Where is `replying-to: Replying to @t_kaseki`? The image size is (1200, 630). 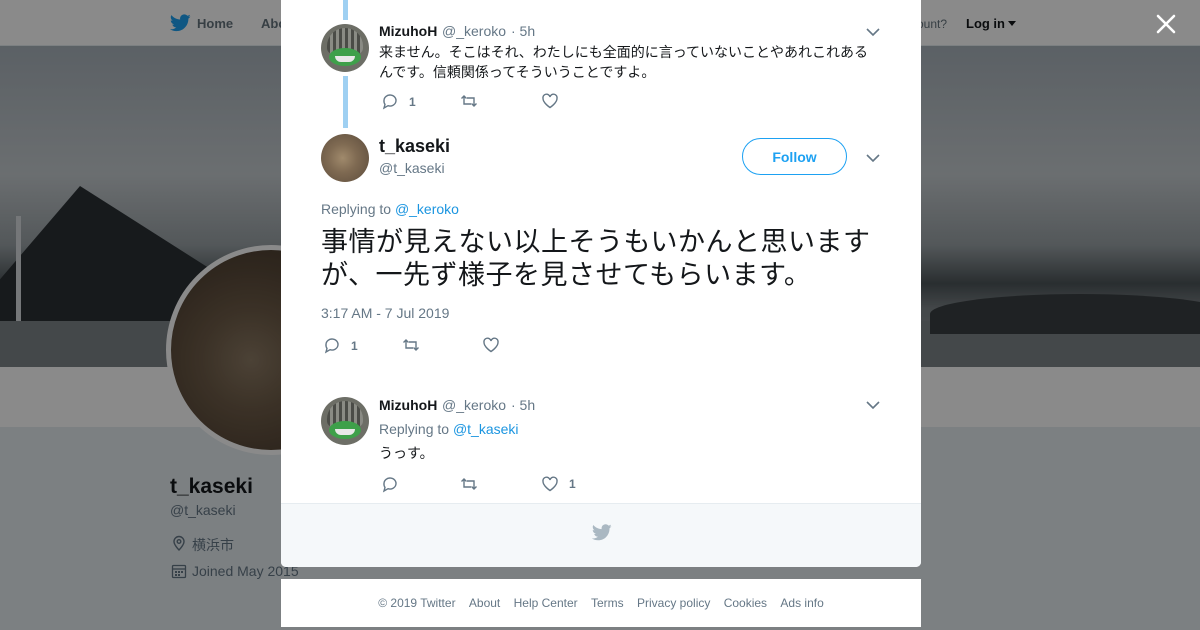 replying-to: Replying to @t_kaseki is located at coordinates (449, 429).